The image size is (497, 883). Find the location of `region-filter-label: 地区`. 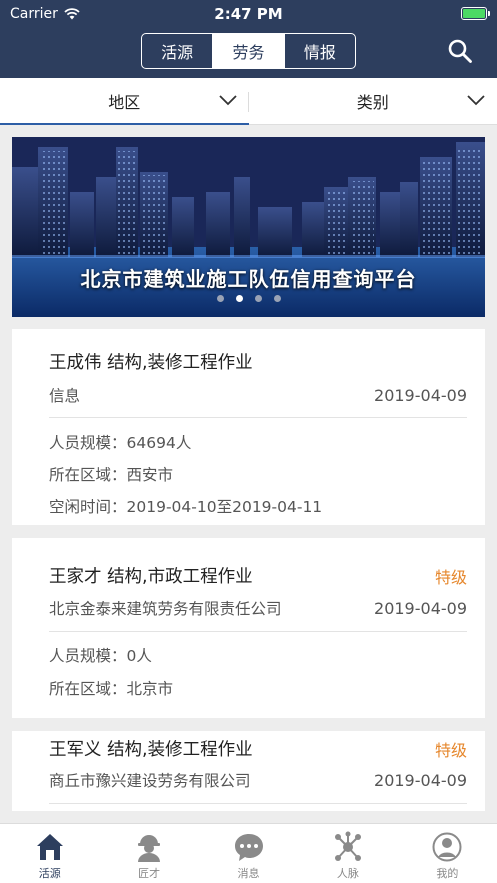

region-filter-label: 地区 is located at coordinates (124, 102).